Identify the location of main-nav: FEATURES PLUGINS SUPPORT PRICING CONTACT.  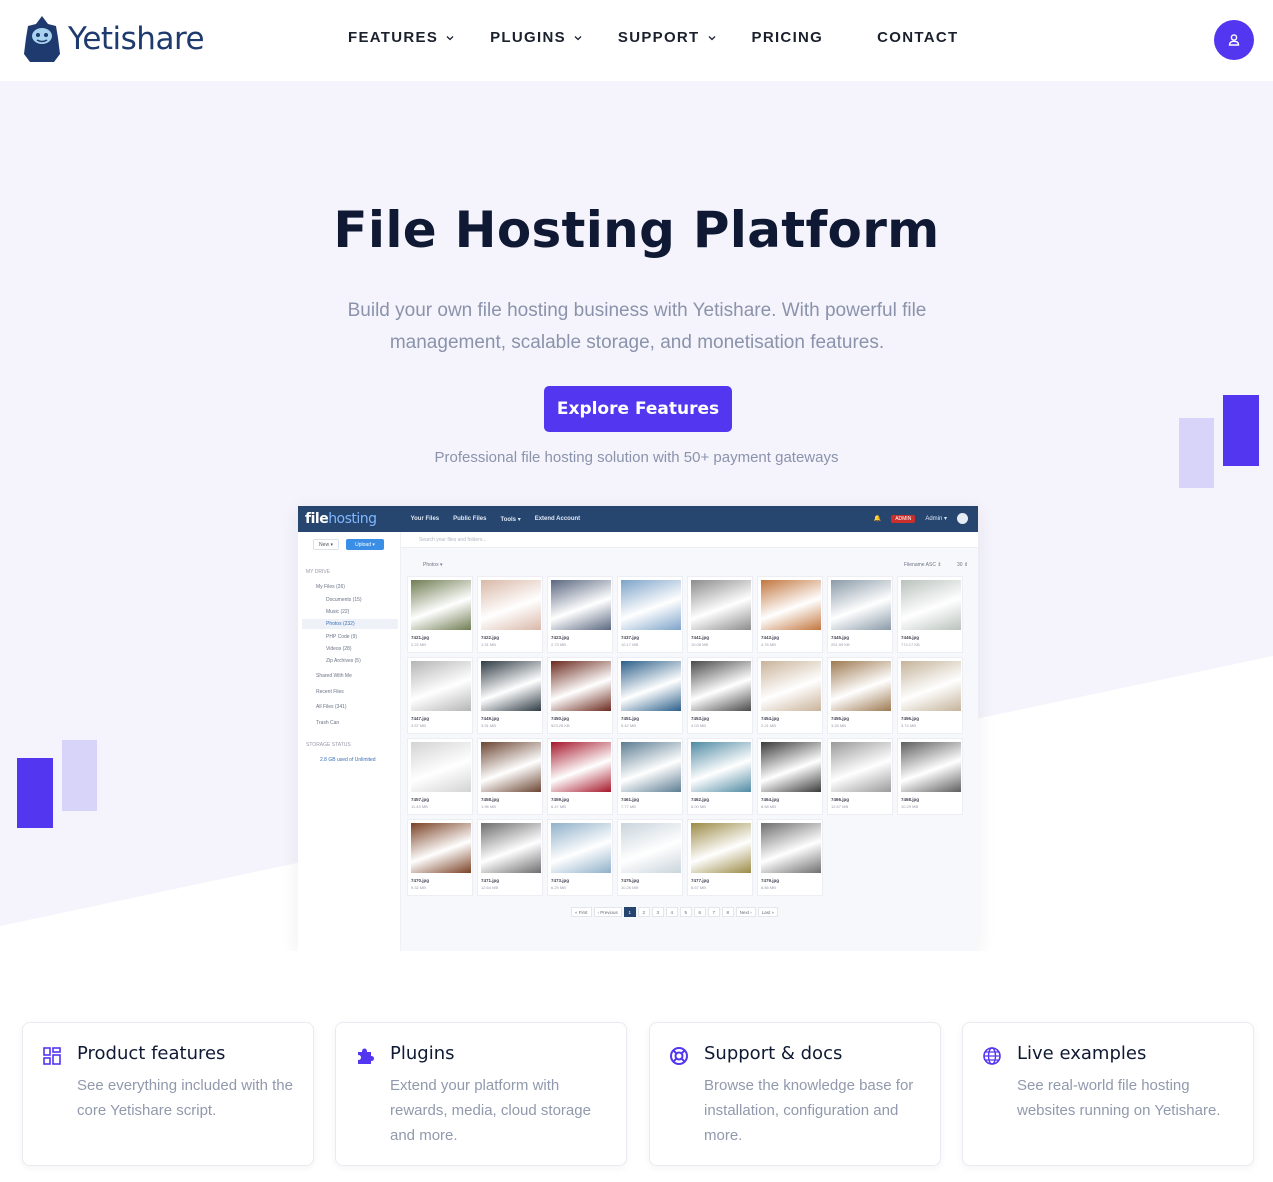
(671, 37).